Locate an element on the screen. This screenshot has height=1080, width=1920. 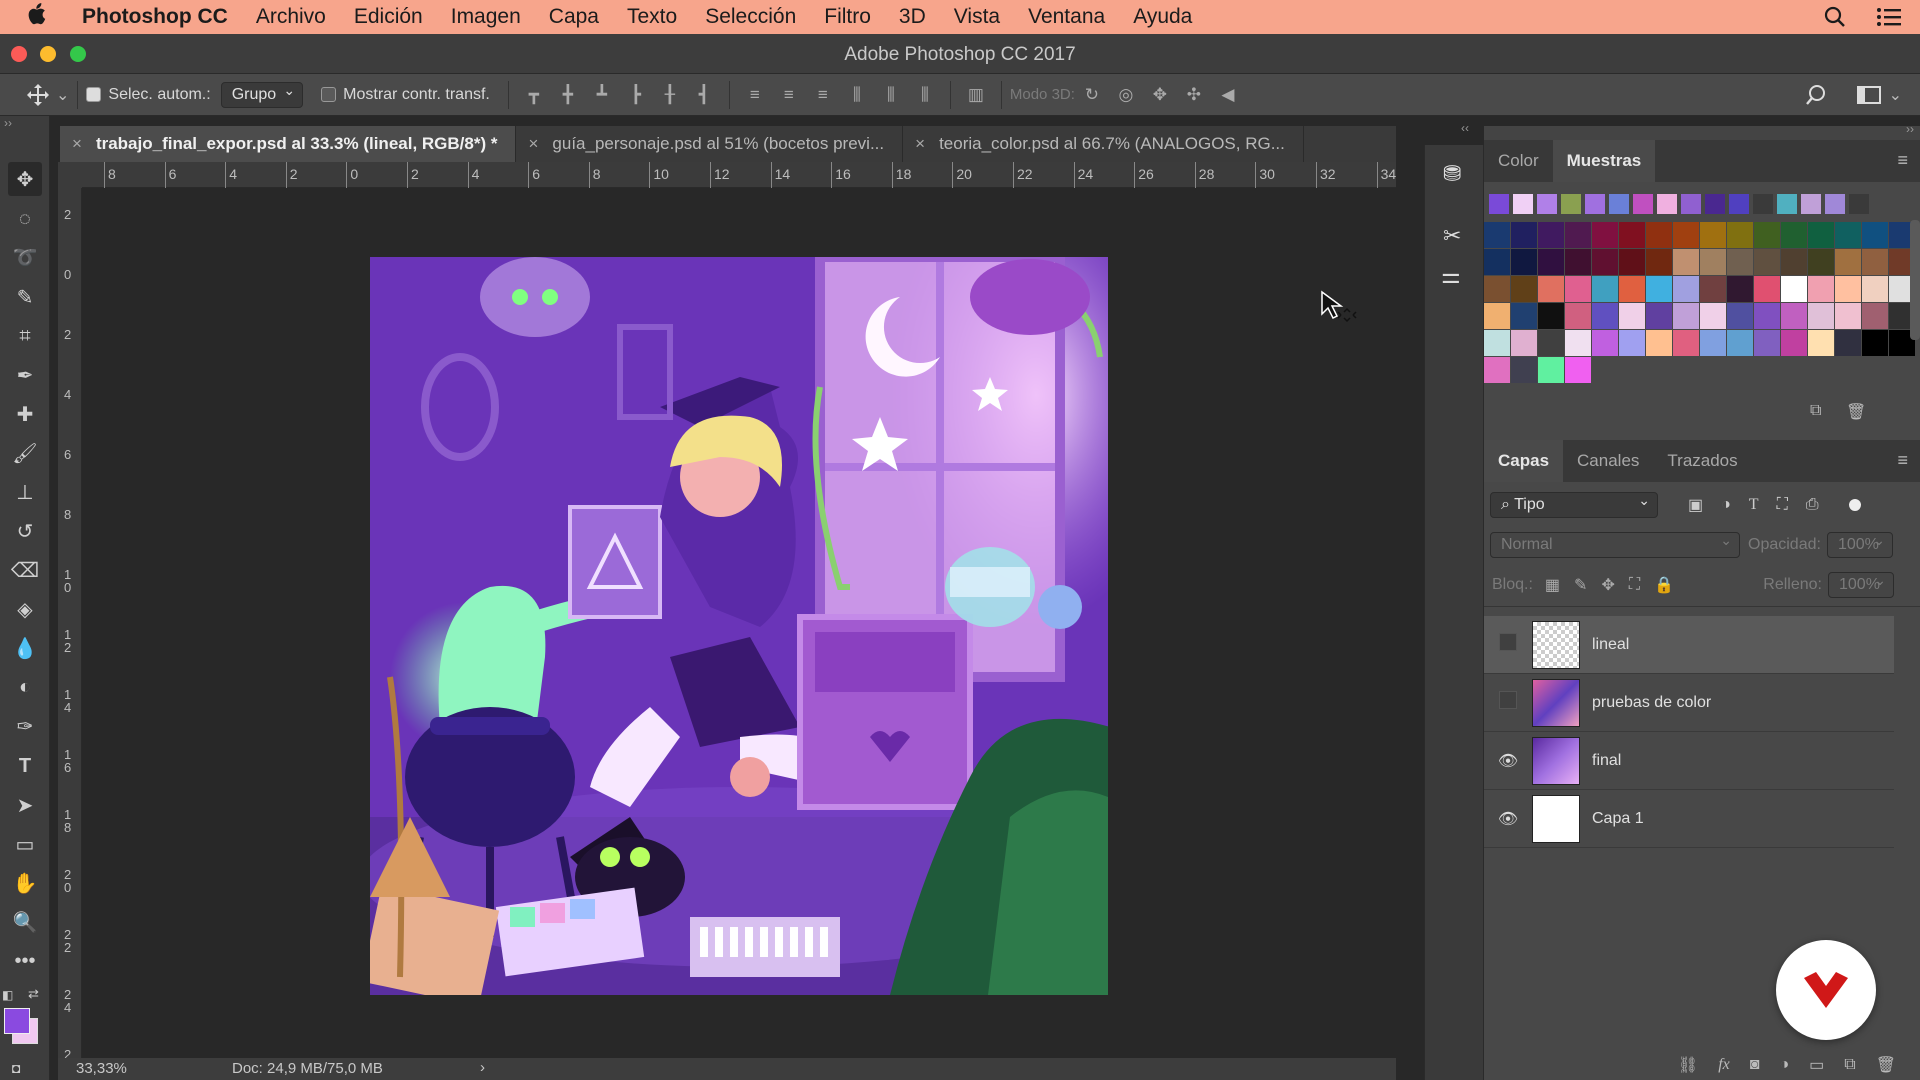
tab-muestras: Muestras is located at coordinates (1604, 161).